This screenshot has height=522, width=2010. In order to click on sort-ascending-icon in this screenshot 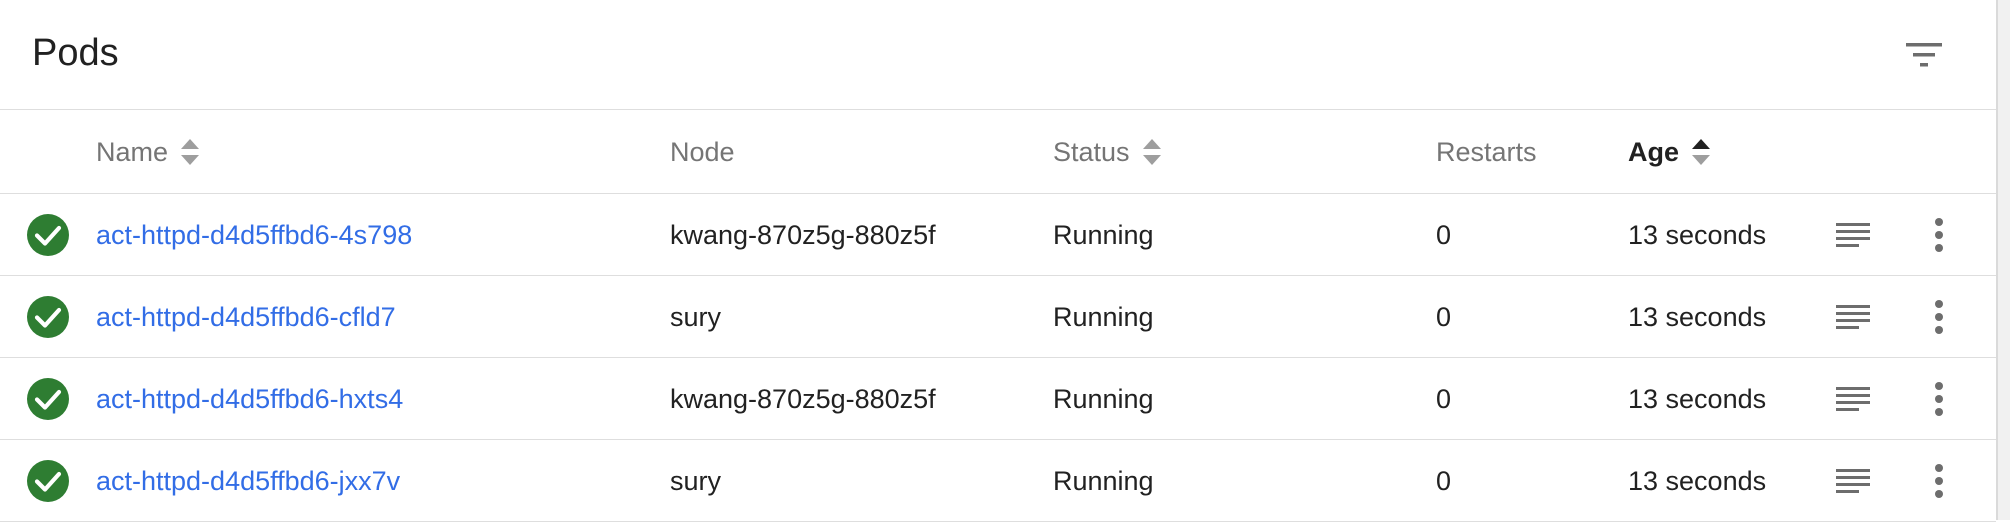, I will do `click(1701, 152)`.